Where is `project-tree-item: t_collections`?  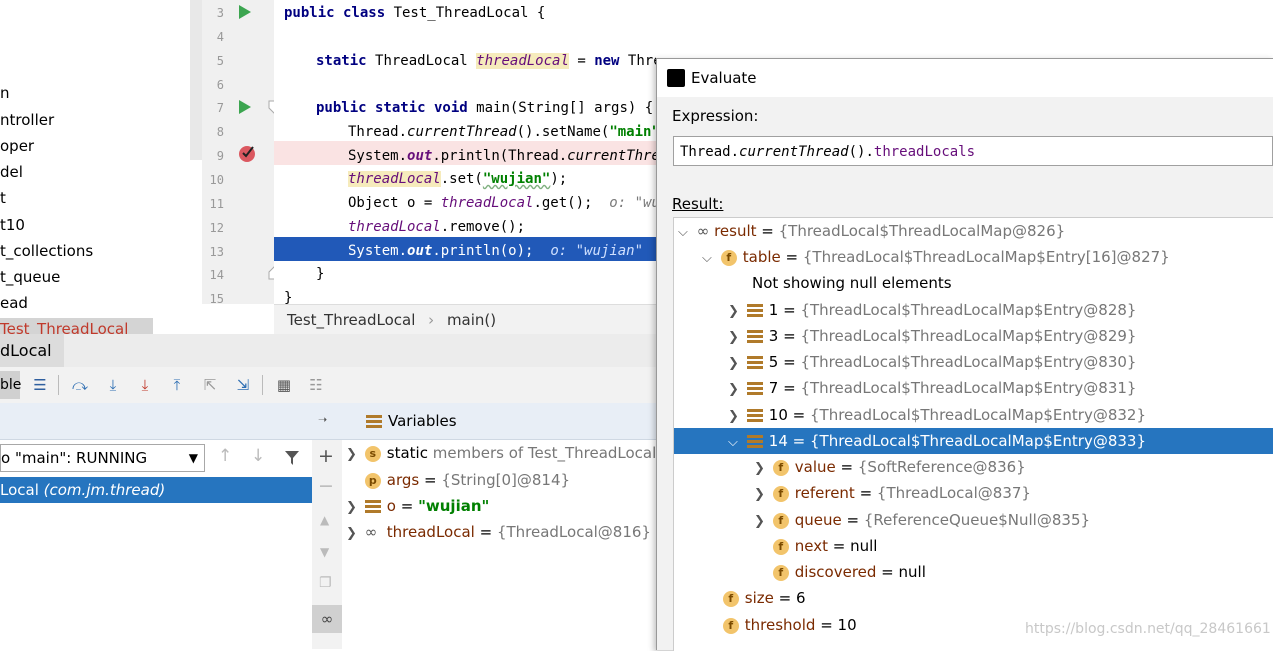 project-tree-item: t_collections is located at coordinates (46, 251).